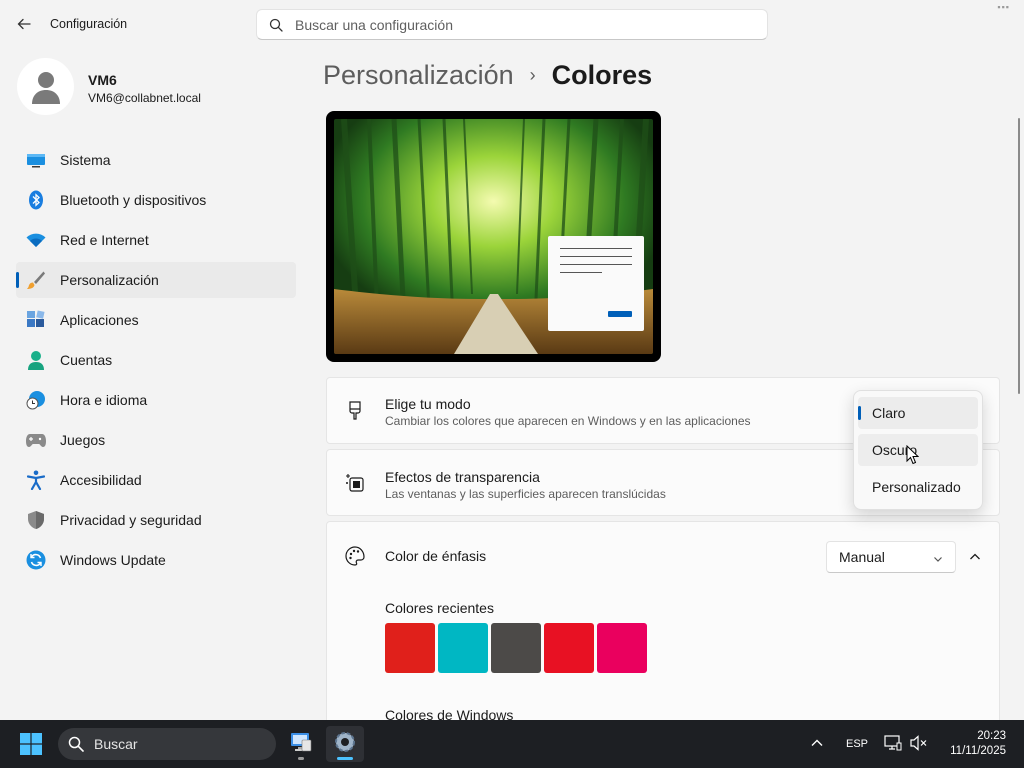 This screenshot has height=768, width=1024. I want to click on sidebar-item-label: Bluetooth y dispositivos, so click(133, 200).